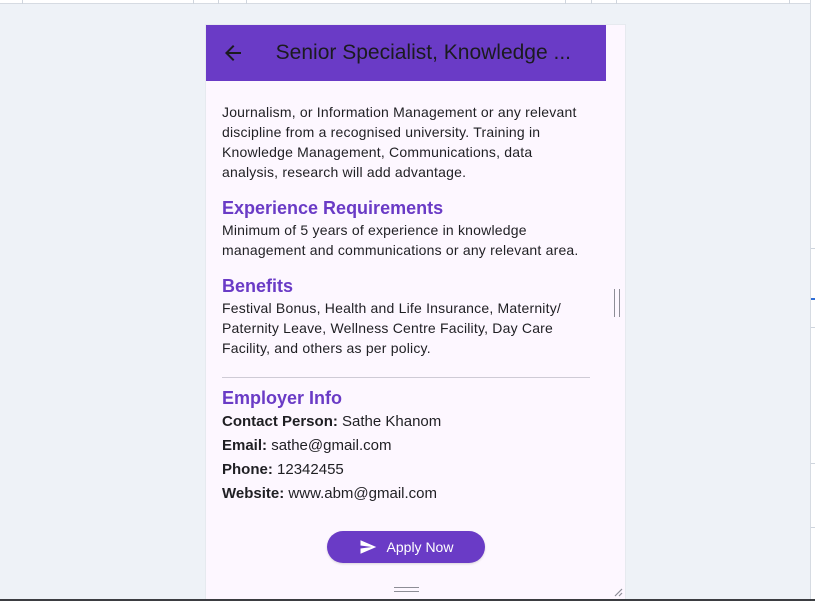 The width and height of the screenshot is (815, 601). I want to click on employer-phone: Phone: 12342455, so click(406, 470).